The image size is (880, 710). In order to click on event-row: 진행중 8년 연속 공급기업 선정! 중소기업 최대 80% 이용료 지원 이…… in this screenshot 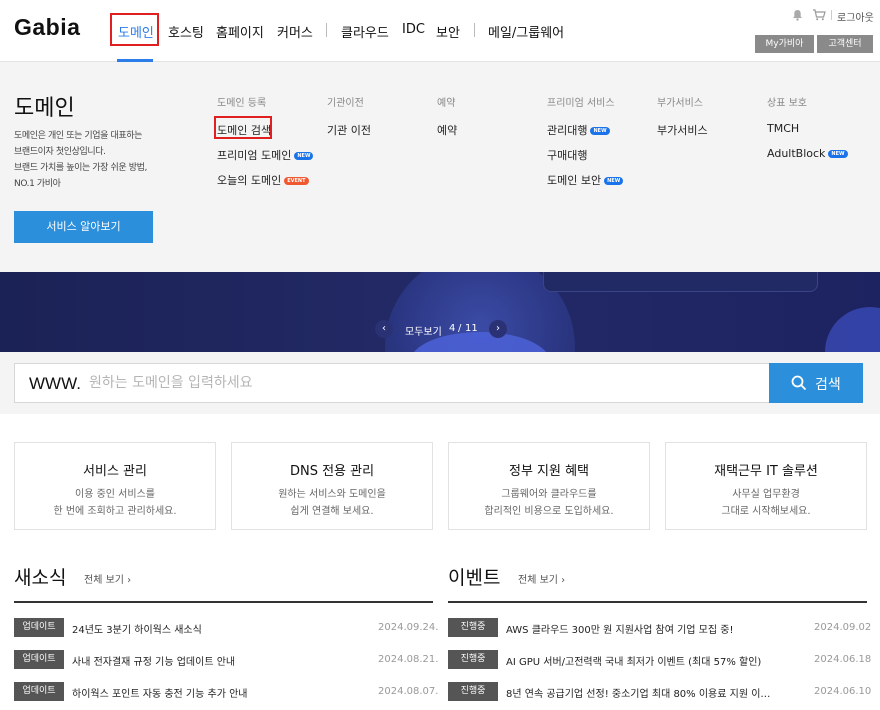, I will do `click(660, 692)`.